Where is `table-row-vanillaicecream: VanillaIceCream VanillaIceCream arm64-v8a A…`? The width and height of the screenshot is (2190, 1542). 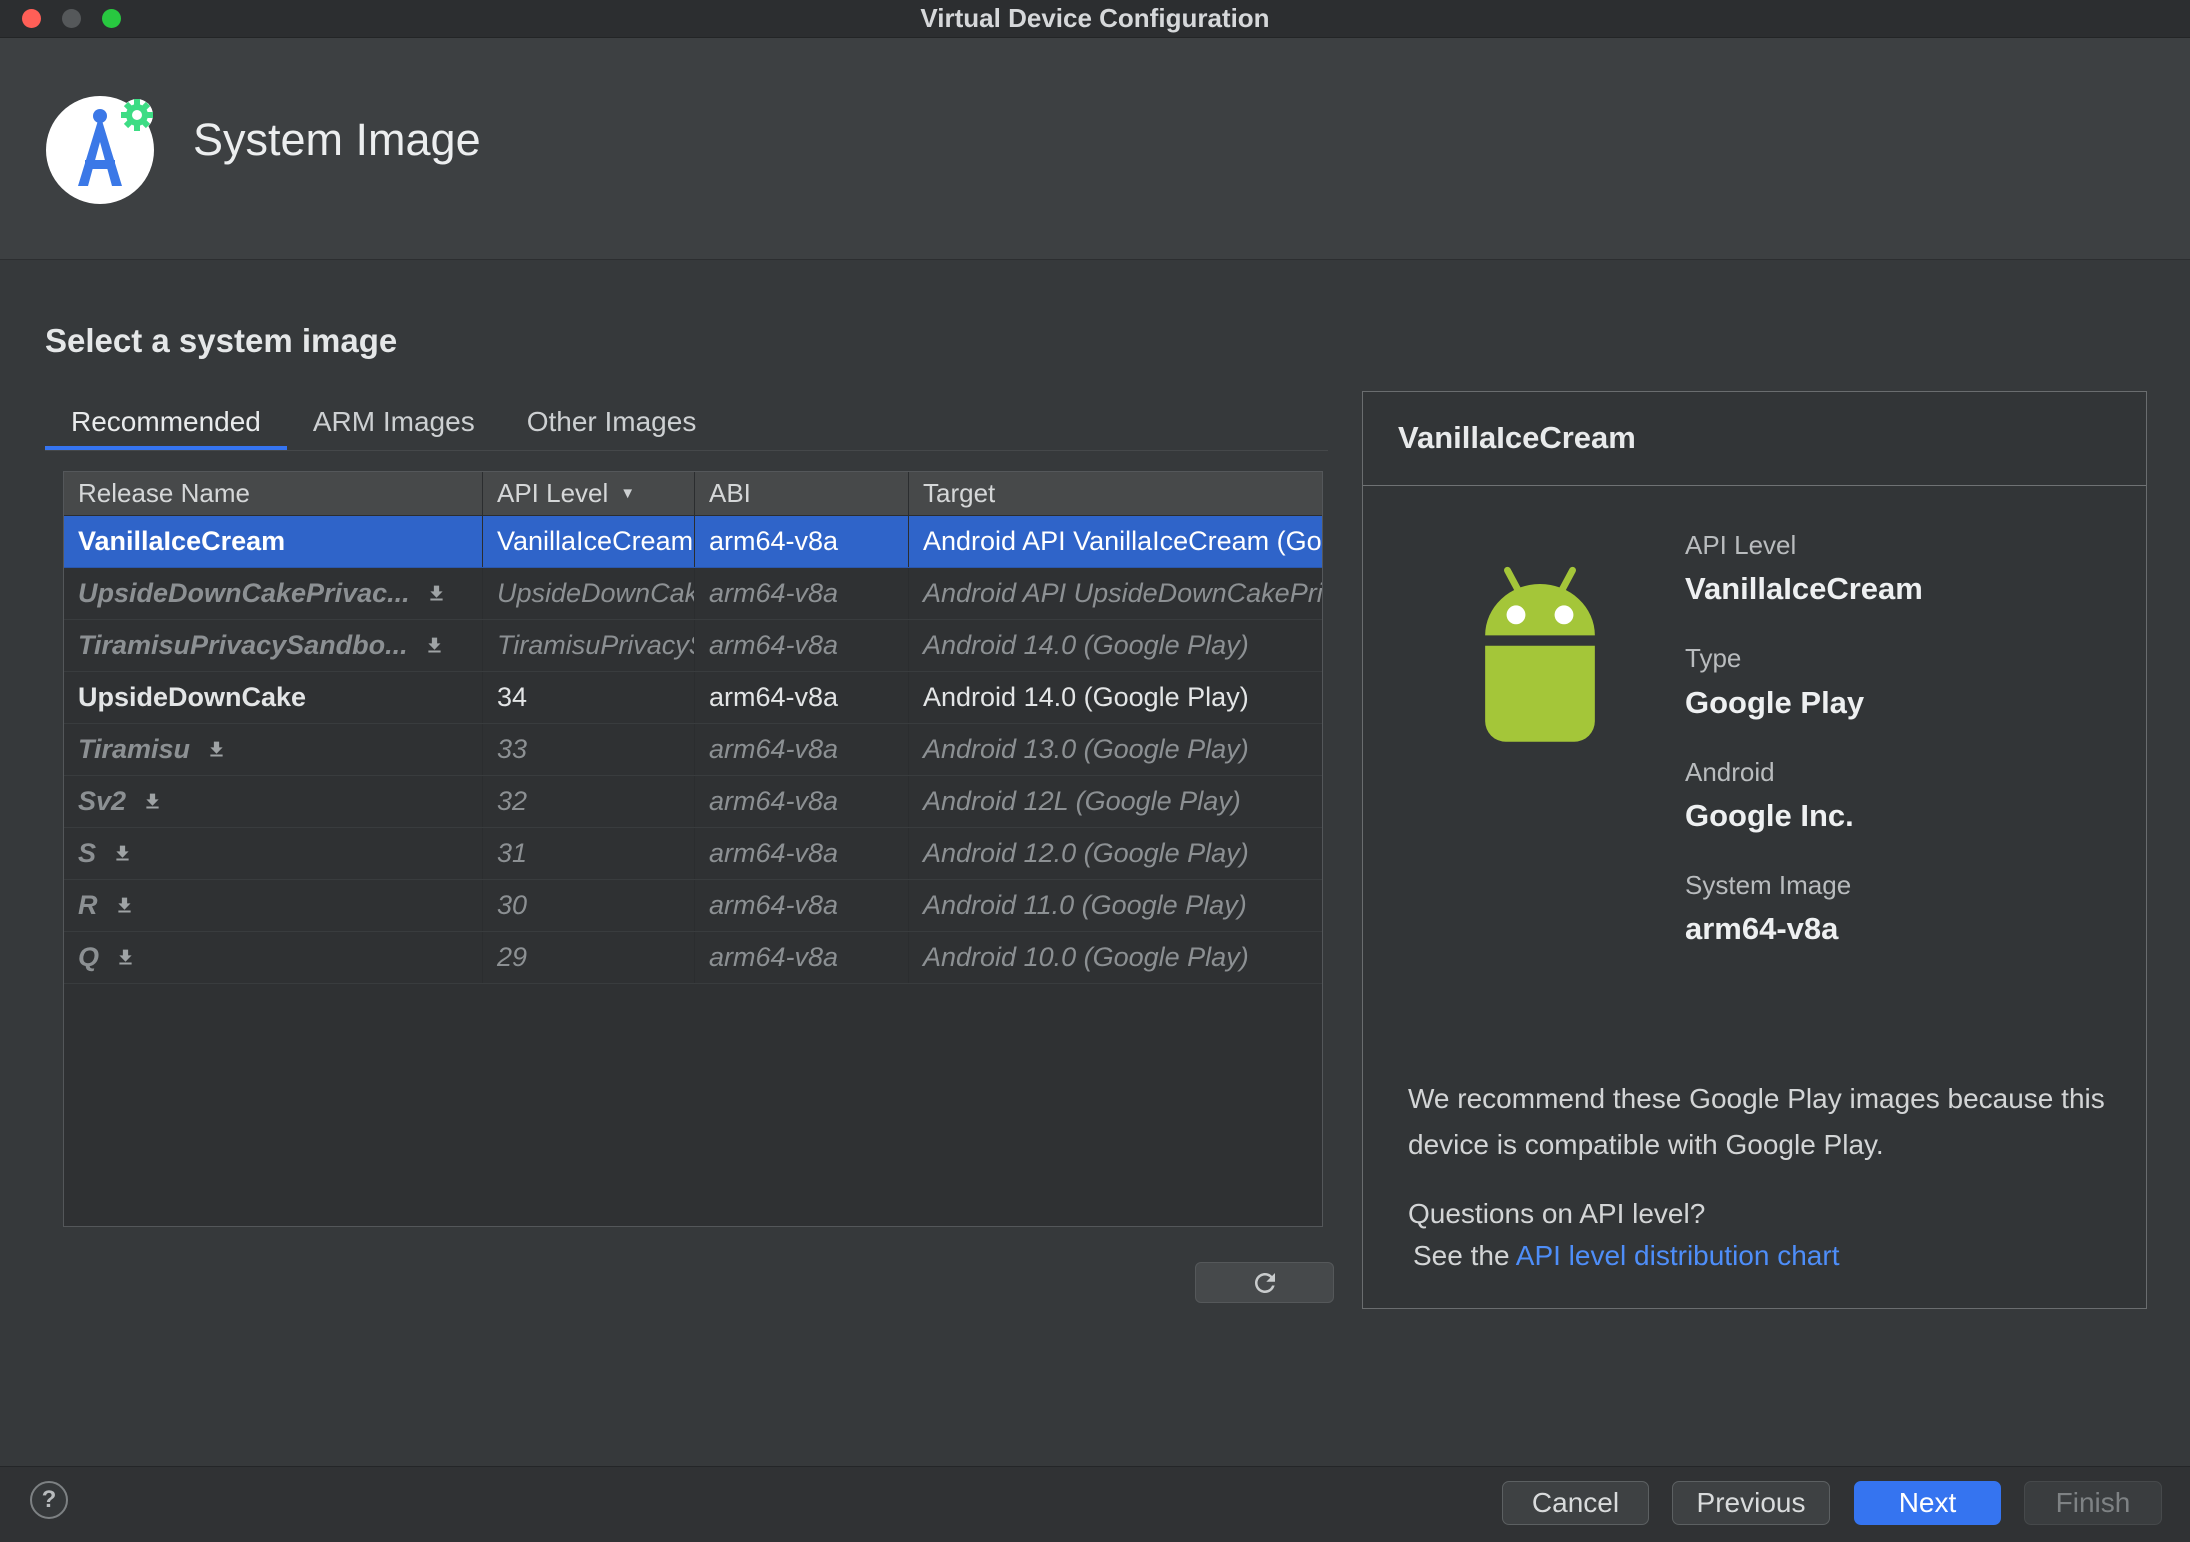
table-row-vanillaicecream: VanillaIceCream VanillaIceCream arm64-v8a A… is located at coordinates (693, 542).